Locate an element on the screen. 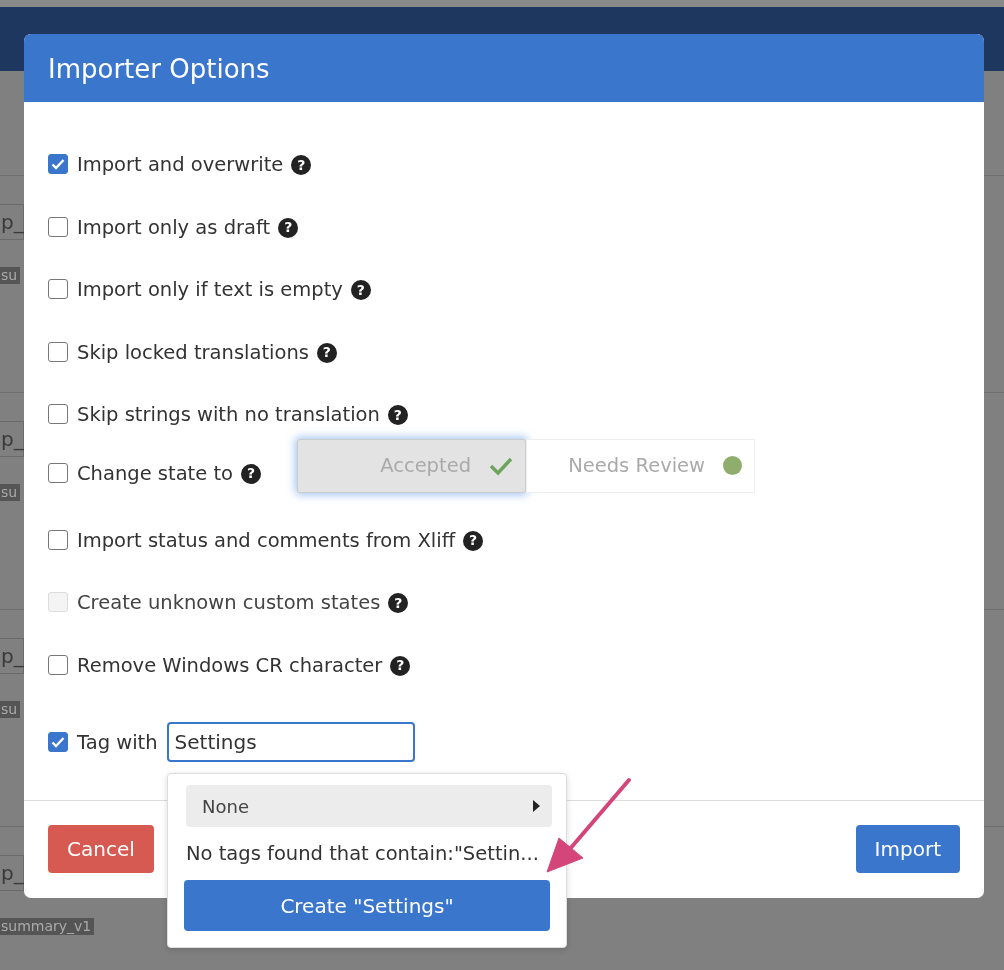 This screenshot has width=1004, height=970. label-tag: summary_v1 is located at coordinates (47, 926).